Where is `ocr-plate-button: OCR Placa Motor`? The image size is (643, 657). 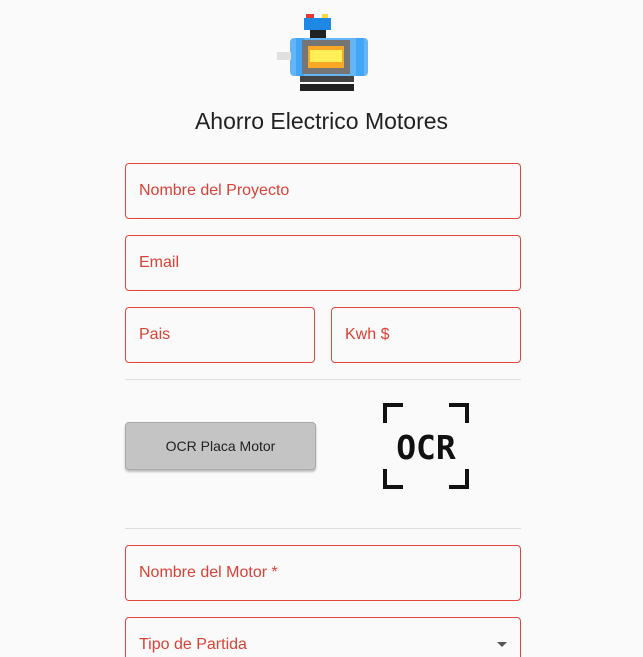 ocr-plate-button: OCR Placa Motor is located at coordinates (220, 446).